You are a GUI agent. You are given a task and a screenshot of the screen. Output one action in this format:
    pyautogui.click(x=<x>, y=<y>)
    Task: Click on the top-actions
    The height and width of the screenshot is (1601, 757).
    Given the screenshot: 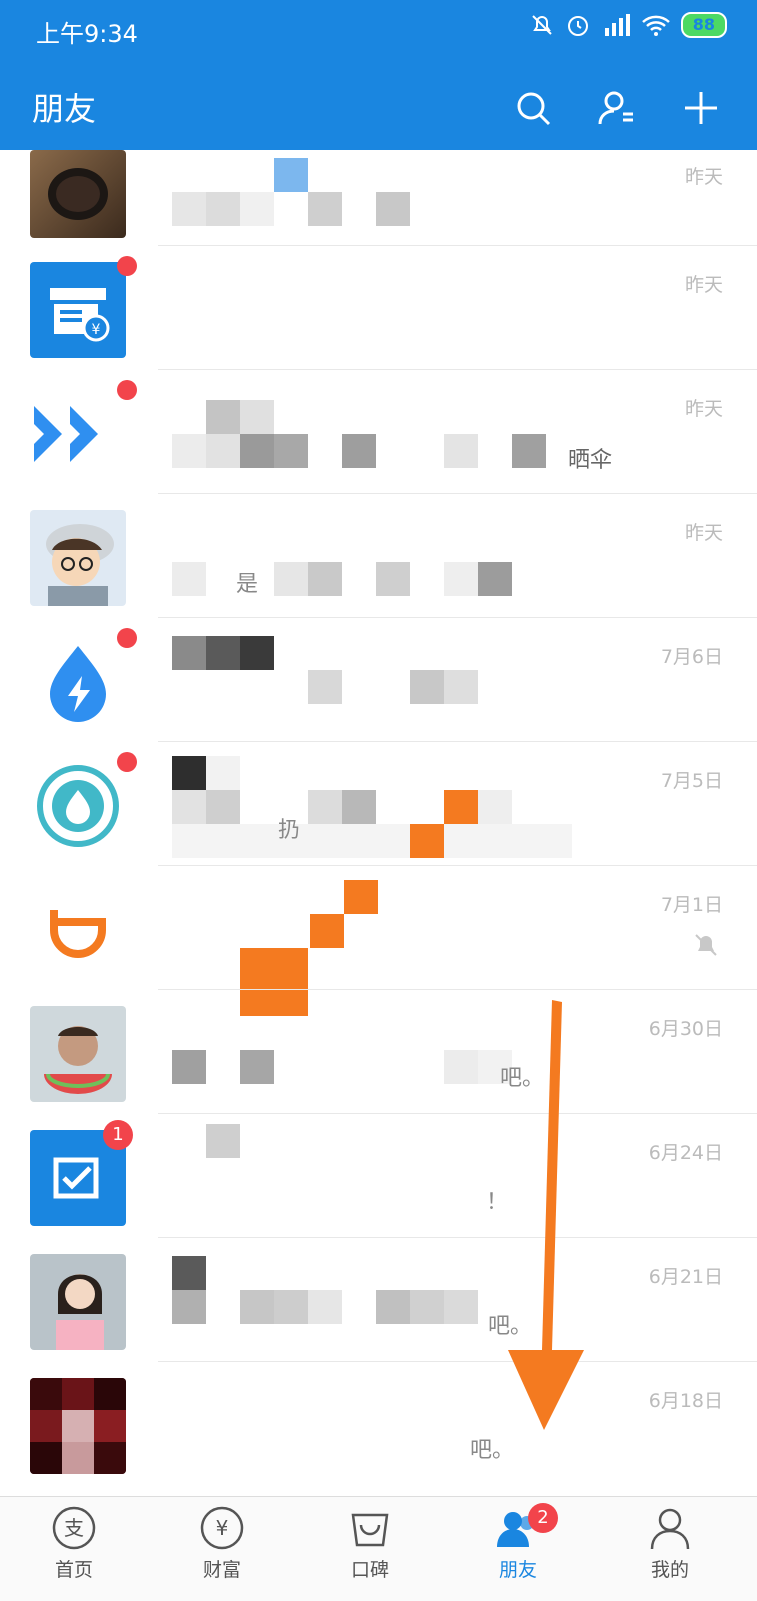 What is the action you would take?
    pyautogui.click(x=617, y=108)
    